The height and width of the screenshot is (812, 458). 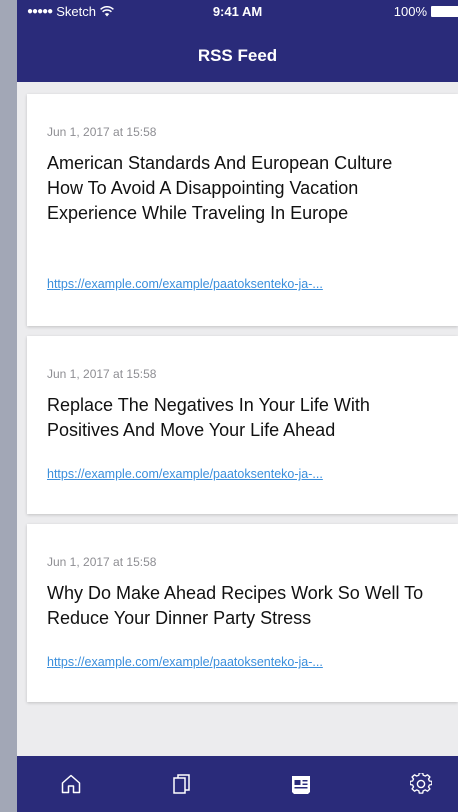 I want to click on gear-icon, so click(x=421, y=783).